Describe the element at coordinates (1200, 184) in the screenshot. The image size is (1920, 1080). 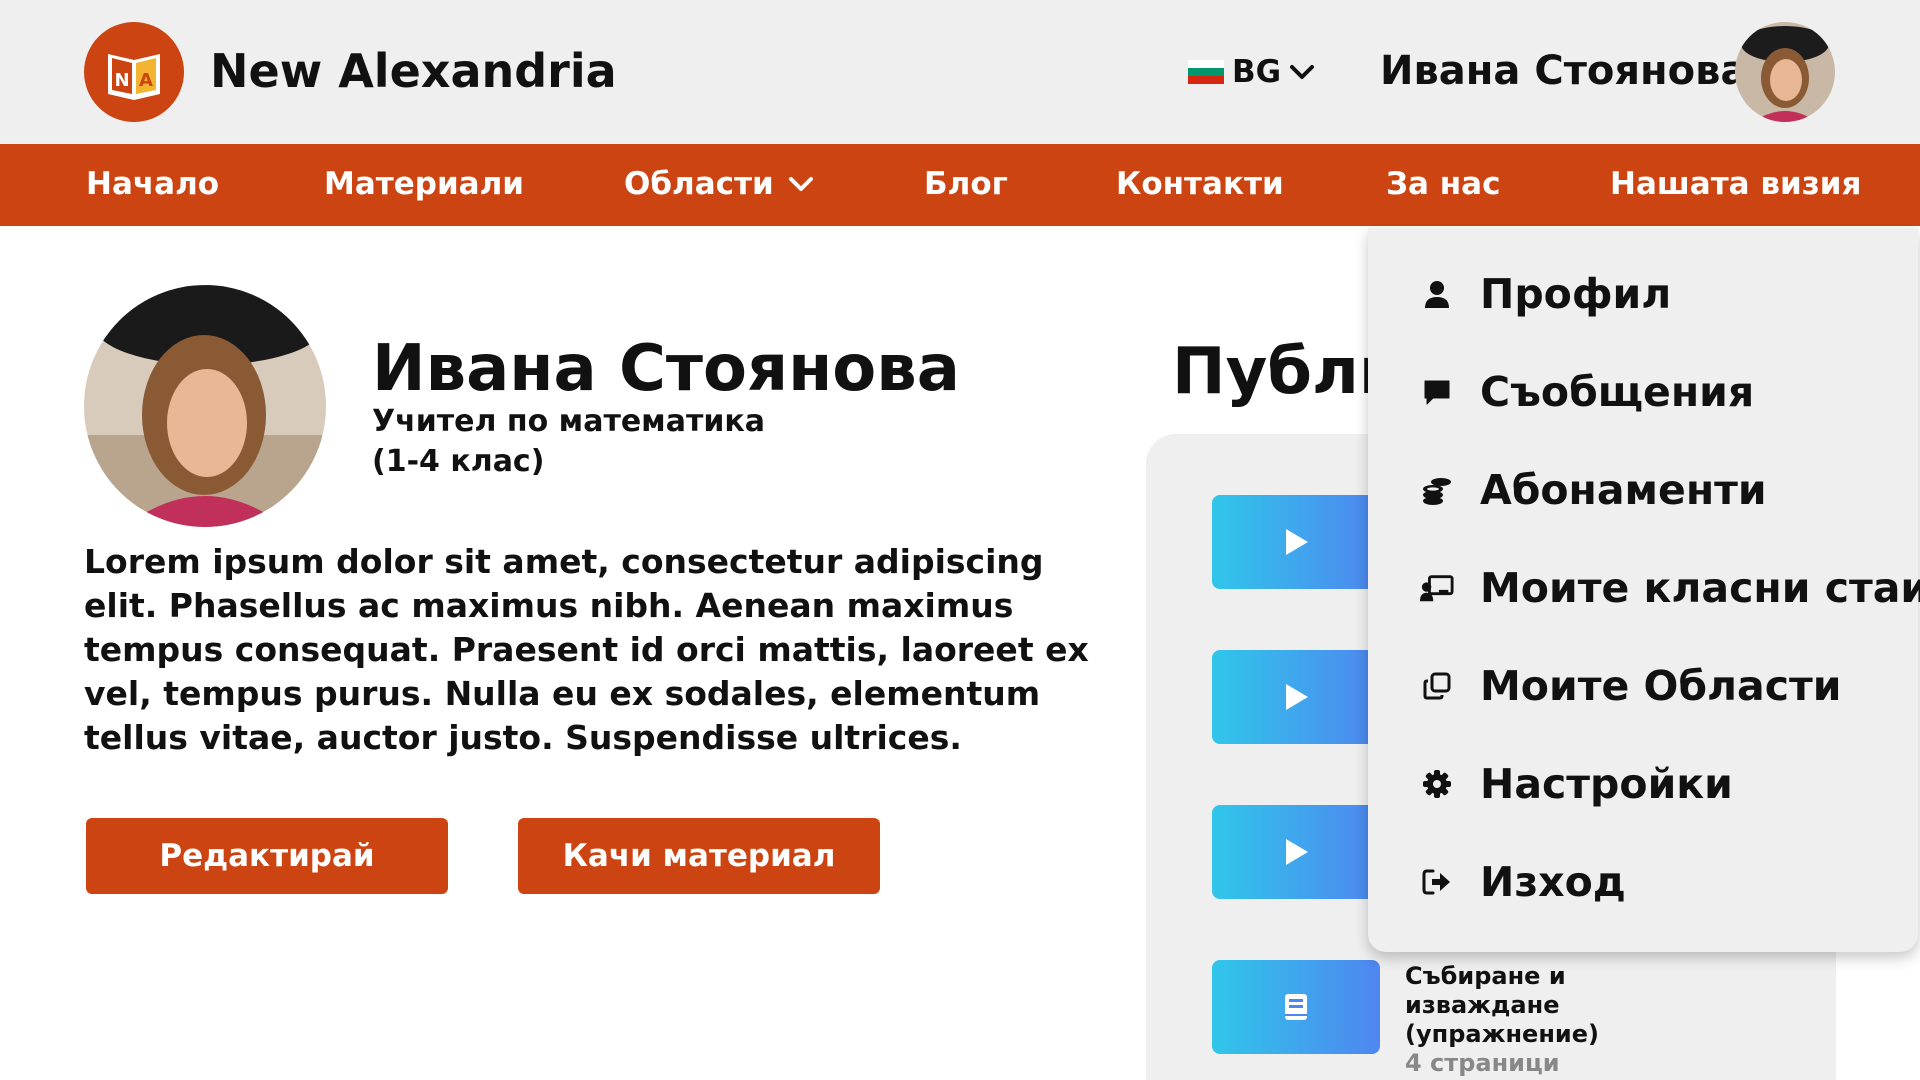
I see `nav-item-contacts: Контакти` at that location.